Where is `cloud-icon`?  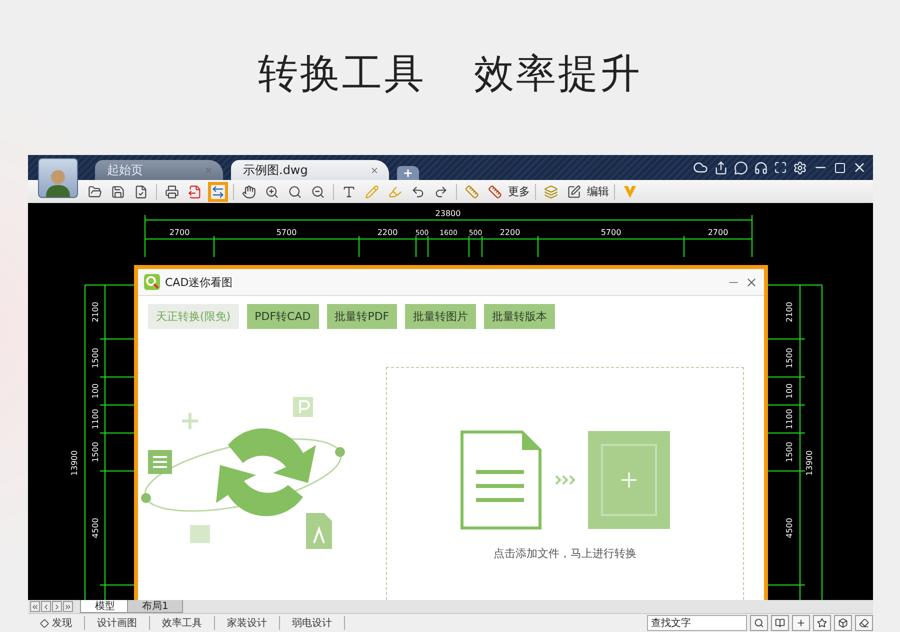 cloud-icon is located at coordinates (700, 167).